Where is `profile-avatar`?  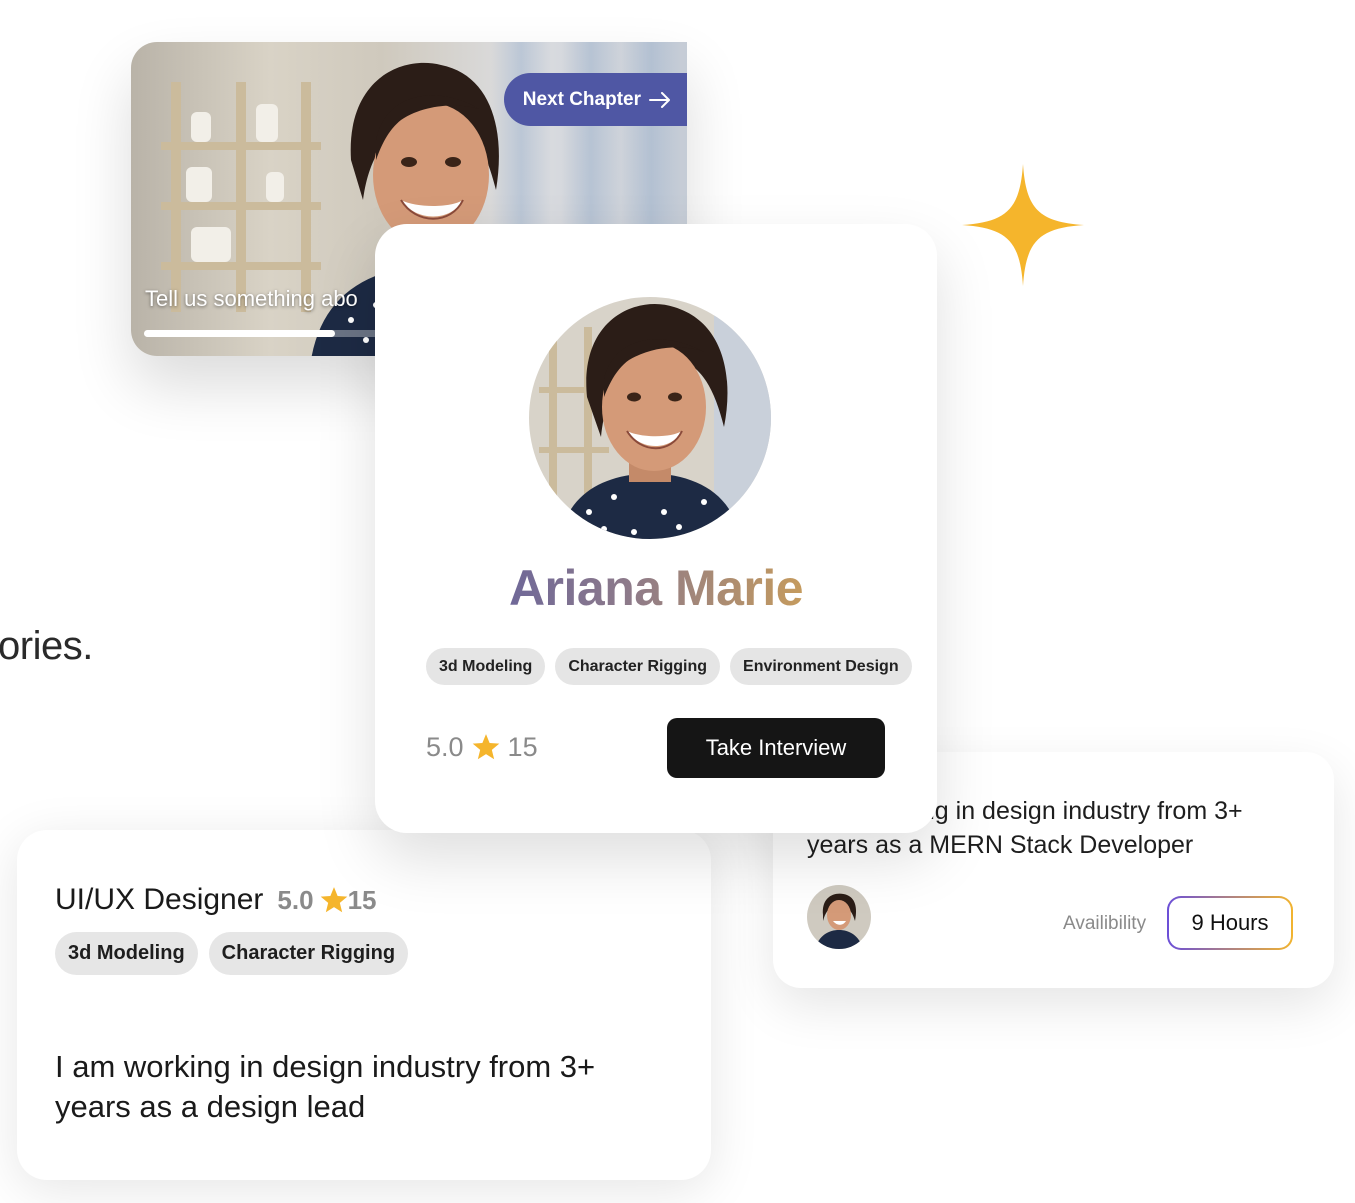 profile-avatar is located at coordinates (650, 418).